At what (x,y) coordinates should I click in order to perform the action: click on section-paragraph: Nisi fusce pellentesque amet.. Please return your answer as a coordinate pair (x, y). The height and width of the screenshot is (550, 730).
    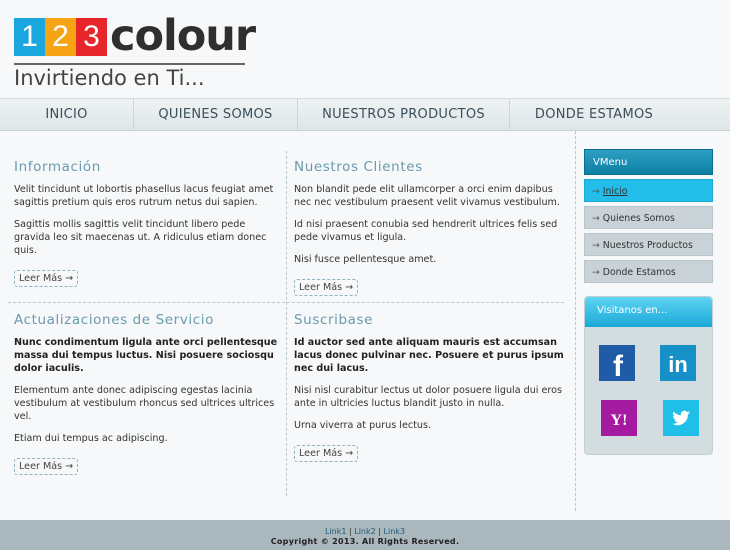
    Looking at the image, I should click on (365, 259).